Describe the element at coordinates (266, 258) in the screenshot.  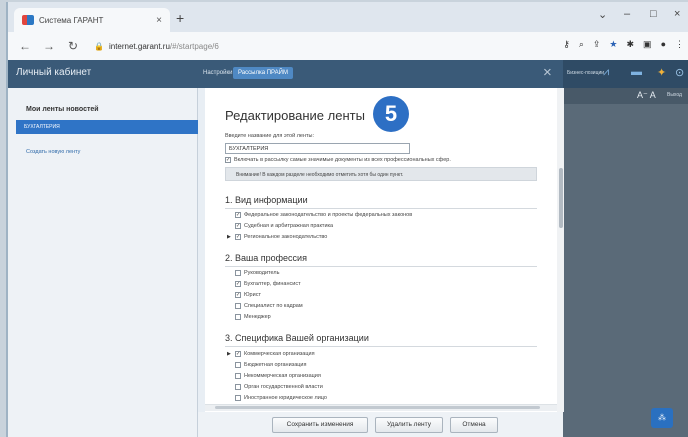
I see `section-title: 2. Ваша профессия` at that location.